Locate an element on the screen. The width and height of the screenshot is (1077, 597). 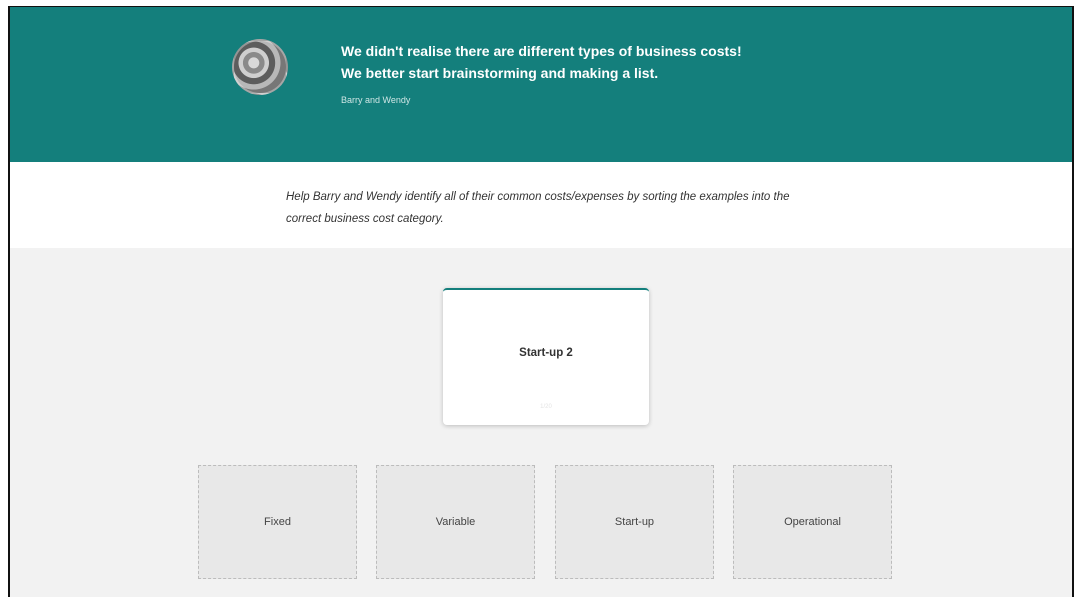
drop-zone-operational: Operational is located at coordinates (812, 522).